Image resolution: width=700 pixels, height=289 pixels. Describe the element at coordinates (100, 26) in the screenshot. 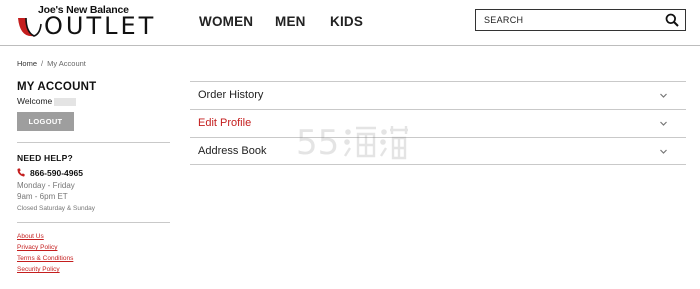

I see `logo-text-bottom: OUTLET` at that location.